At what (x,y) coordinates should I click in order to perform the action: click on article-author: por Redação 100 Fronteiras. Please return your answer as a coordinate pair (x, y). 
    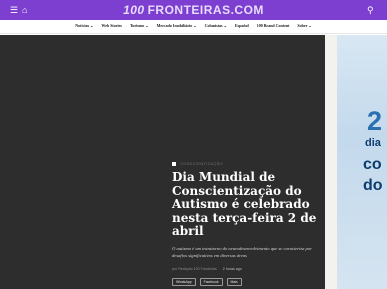
    Looking at the image, I should click on (194, 269).